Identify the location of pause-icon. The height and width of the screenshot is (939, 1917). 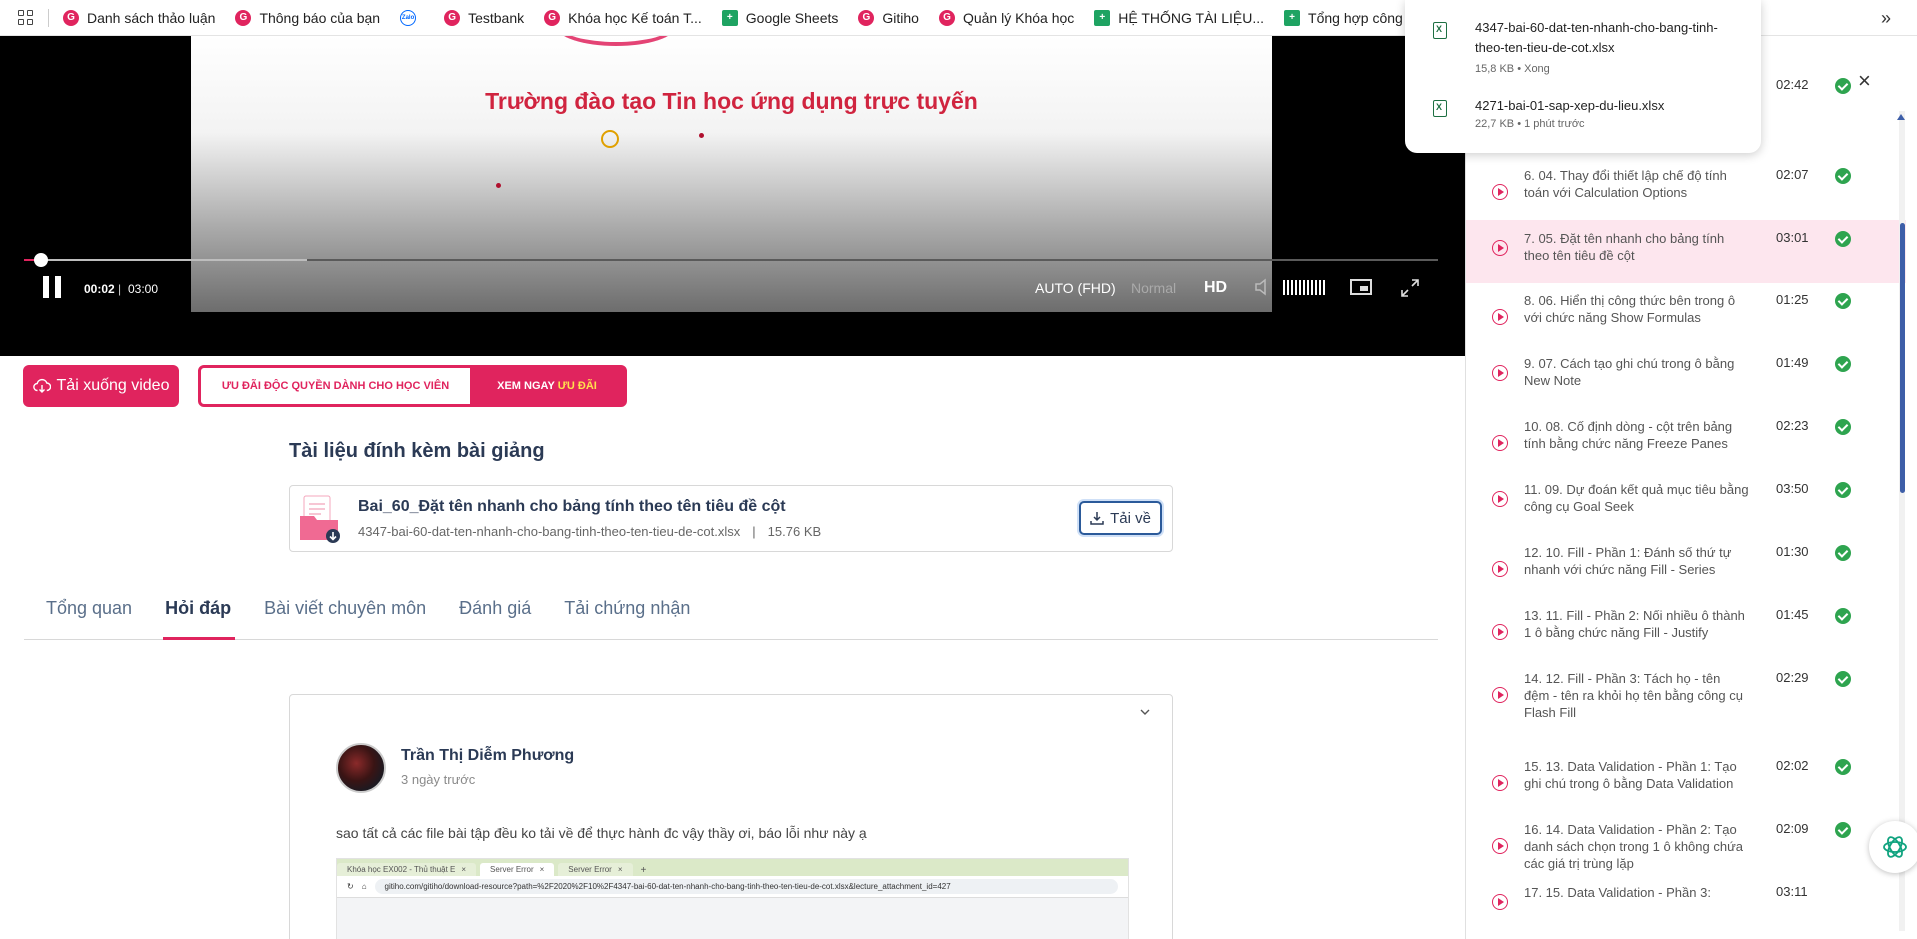
(52, 287).